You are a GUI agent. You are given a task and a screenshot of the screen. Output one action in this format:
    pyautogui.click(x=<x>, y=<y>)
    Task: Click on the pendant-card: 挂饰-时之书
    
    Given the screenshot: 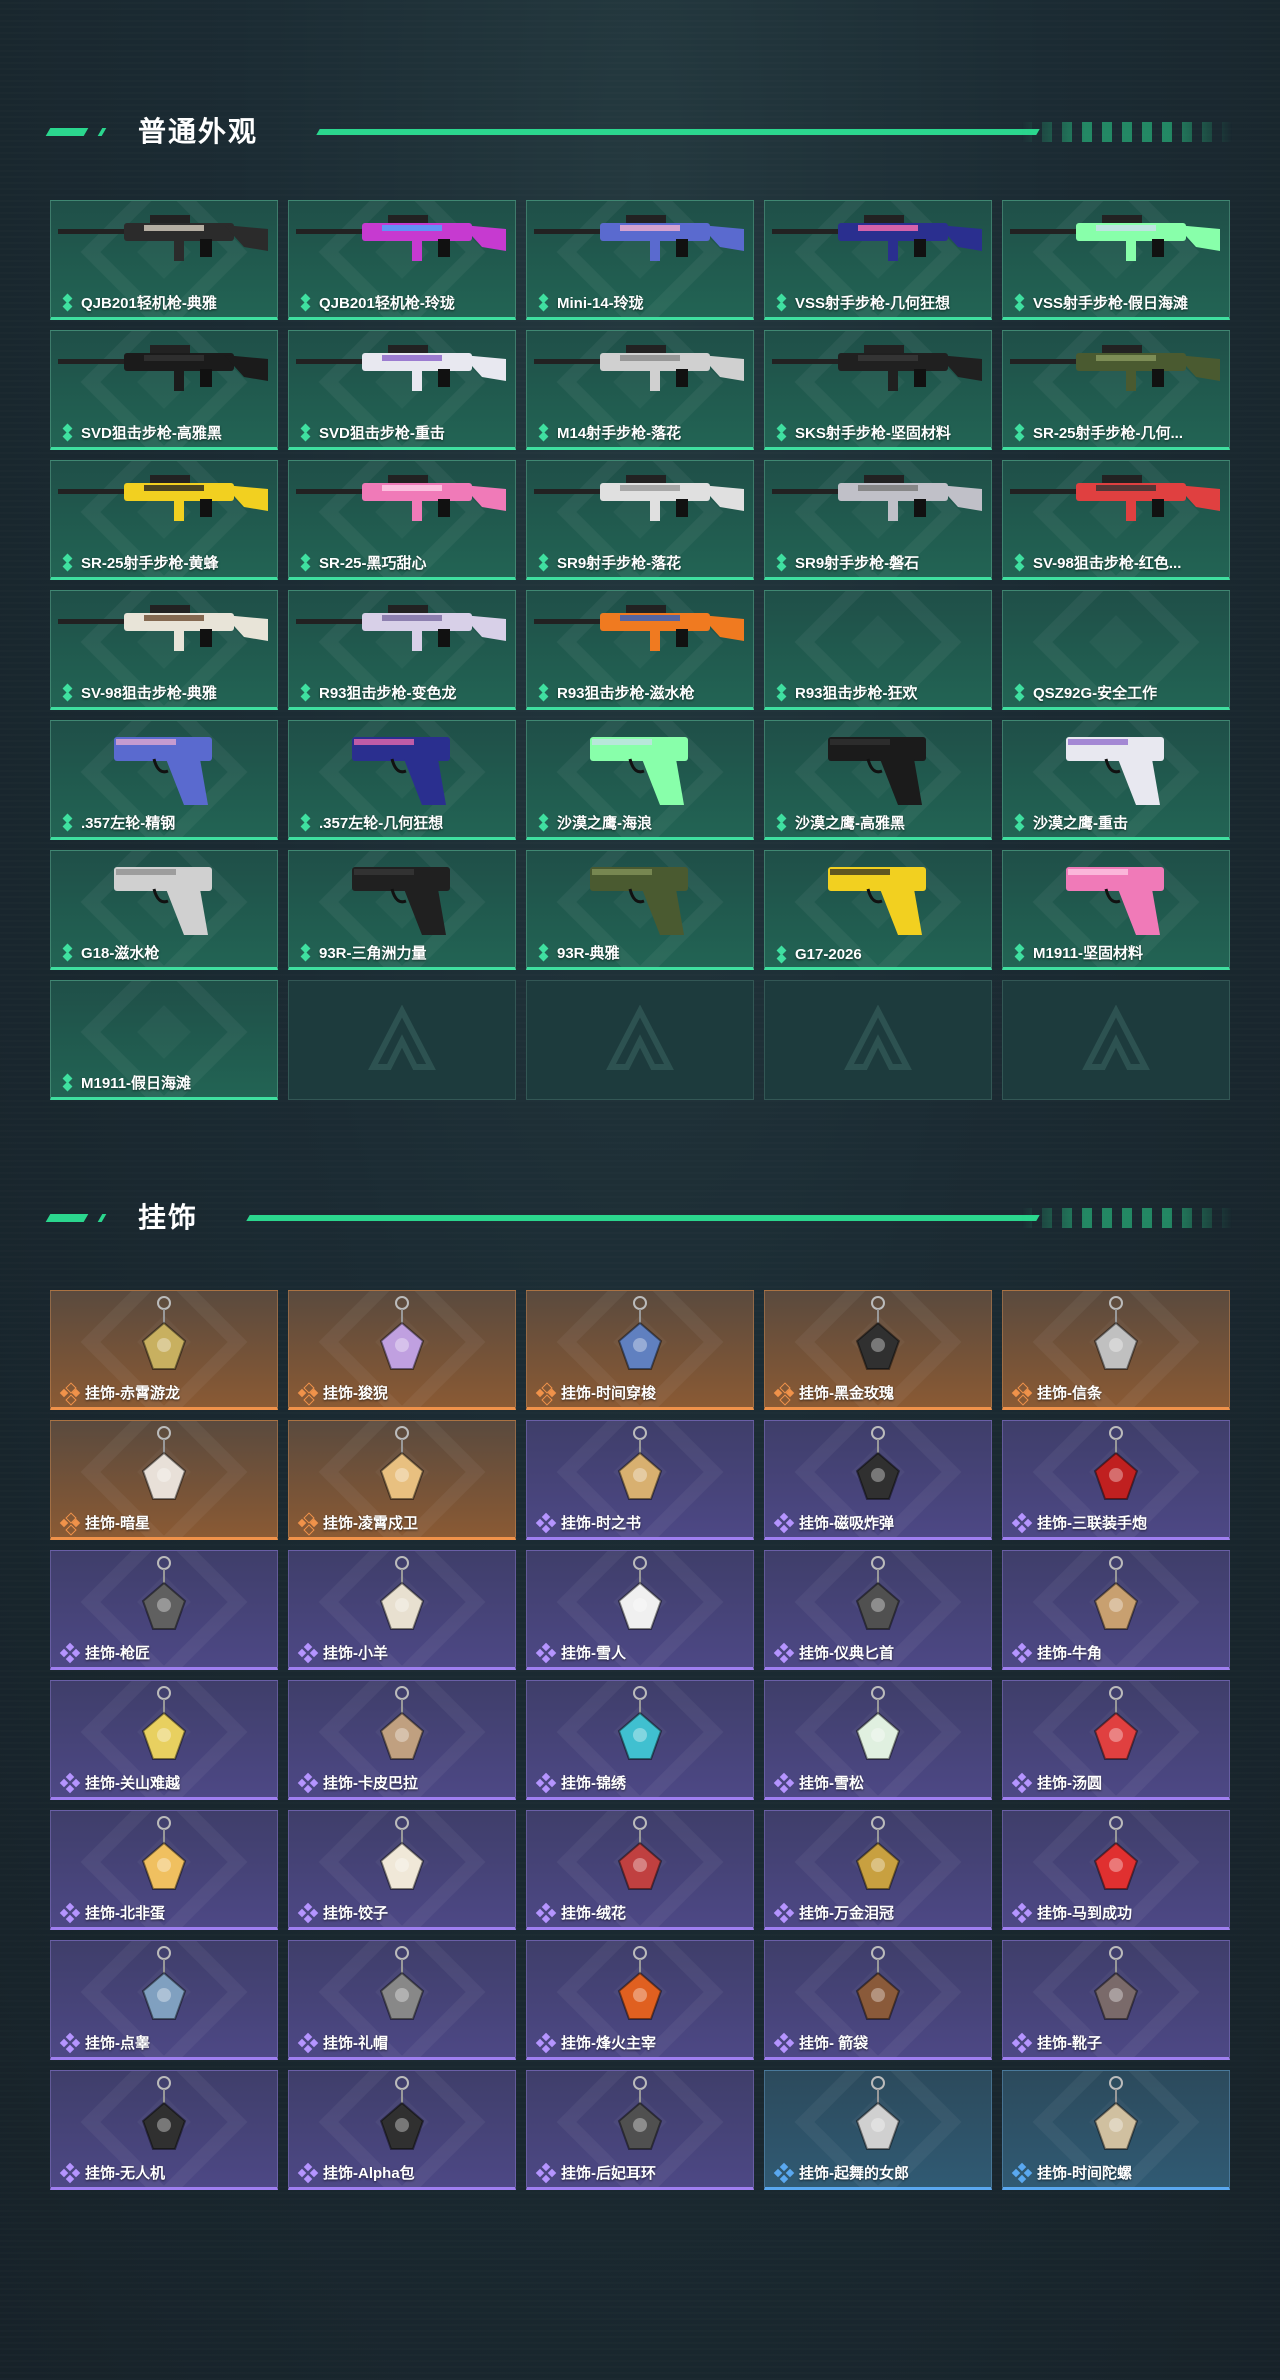 What is the action you would take?
    pyautogui.click(x=640, y=1480)
    